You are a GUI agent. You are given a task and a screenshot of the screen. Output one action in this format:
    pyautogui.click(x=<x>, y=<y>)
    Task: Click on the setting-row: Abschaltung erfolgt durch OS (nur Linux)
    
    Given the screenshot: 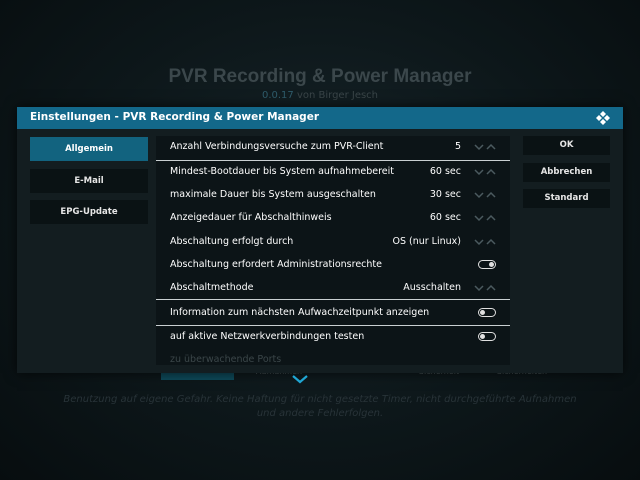 What is the action you would take?
    pyautogui.click(x=333, y=242)
    